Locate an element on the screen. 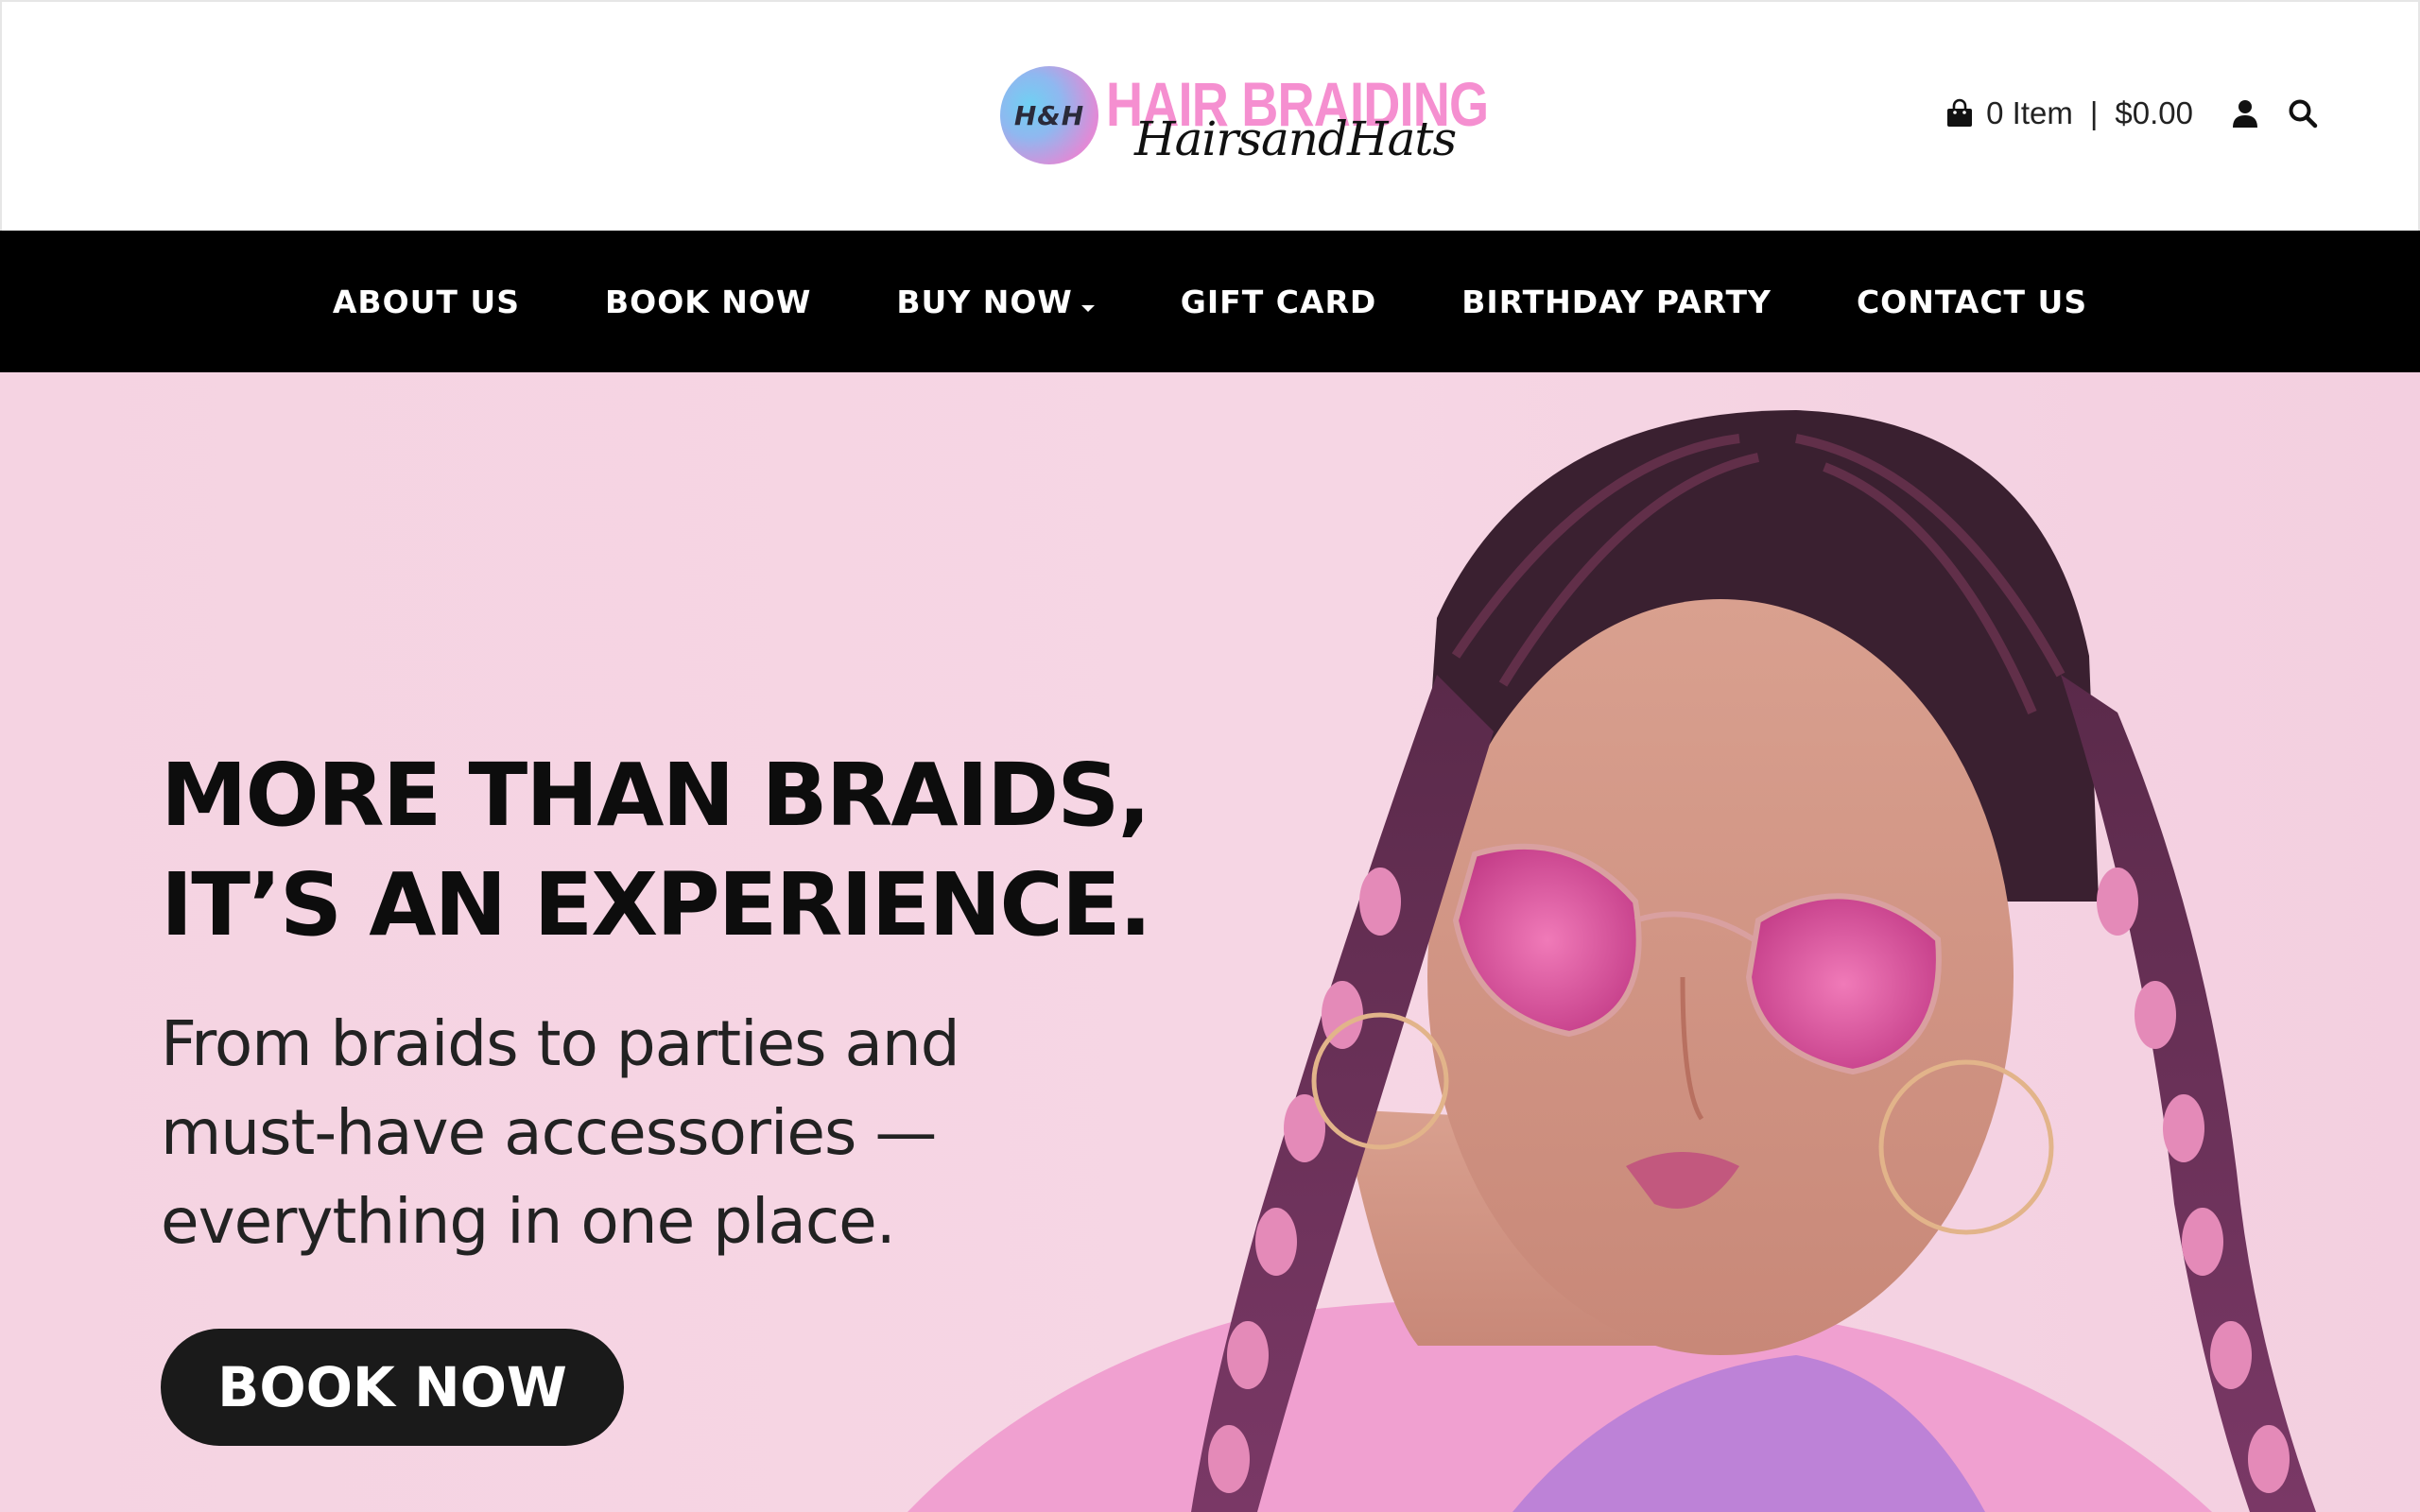 The image size is (2420, 1512). hero-title: MORE THAN BRAIDS, IT’S AN EXPERIENCE. is located at coordinates (728, 850).